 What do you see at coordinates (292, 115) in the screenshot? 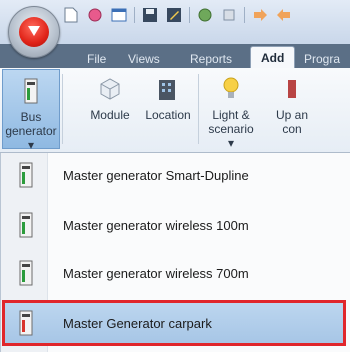
I see `up-down-label: Up an` at bounding box center [292, 115].